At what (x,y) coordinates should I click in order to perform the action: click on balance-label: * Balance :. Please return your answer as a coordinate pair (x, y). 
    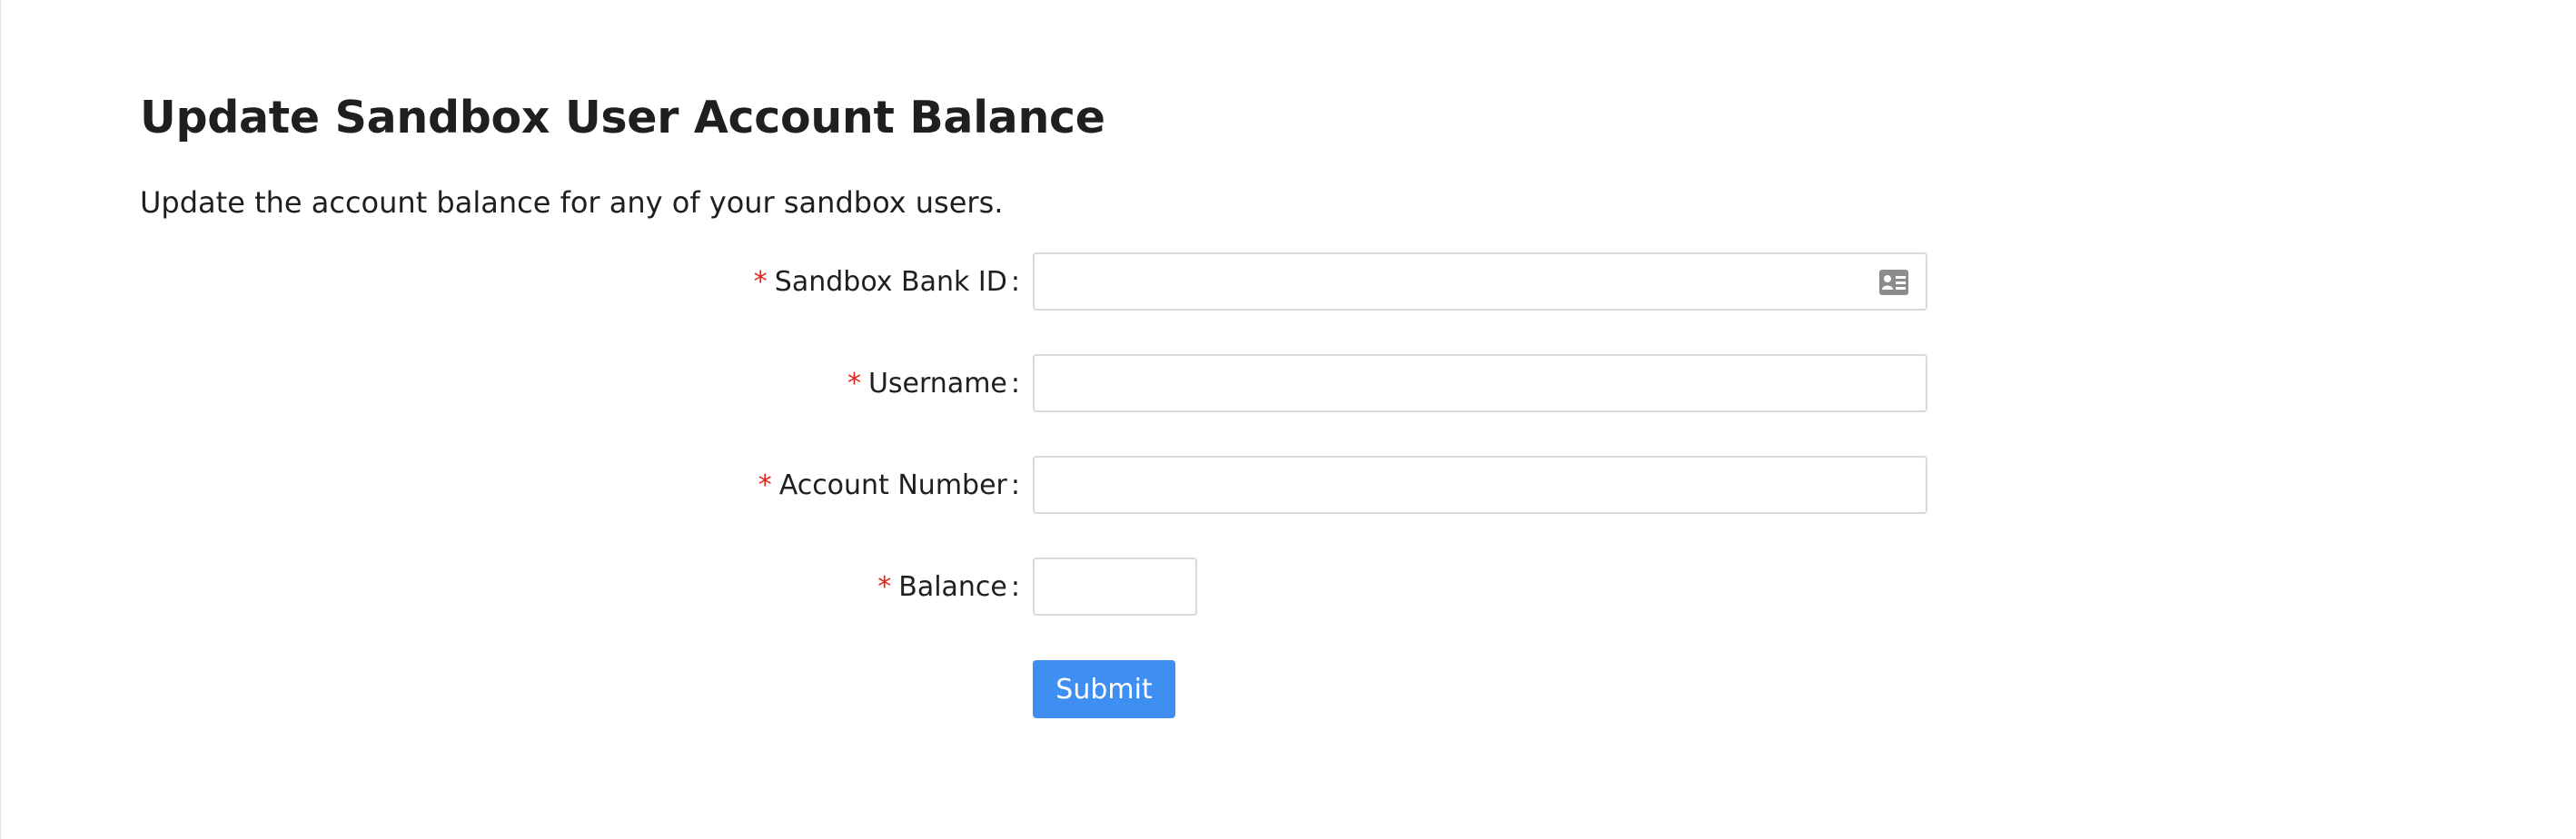
    Looking at the image, I should click on (948, 587).